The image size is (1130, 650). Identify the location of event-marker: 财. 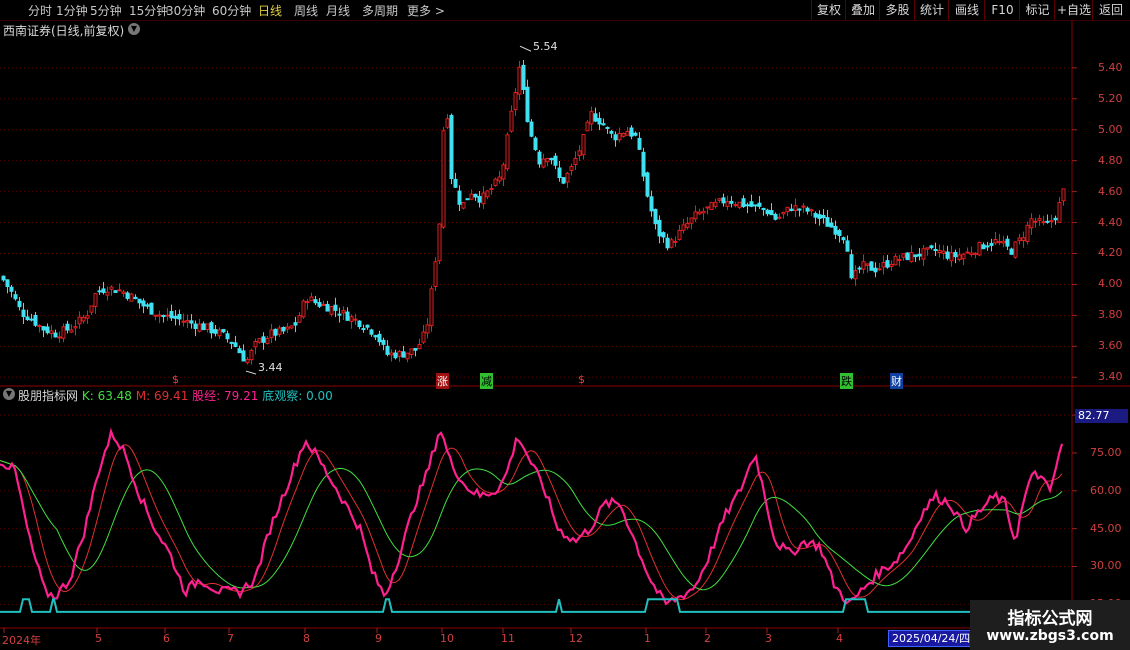
(896, 381).